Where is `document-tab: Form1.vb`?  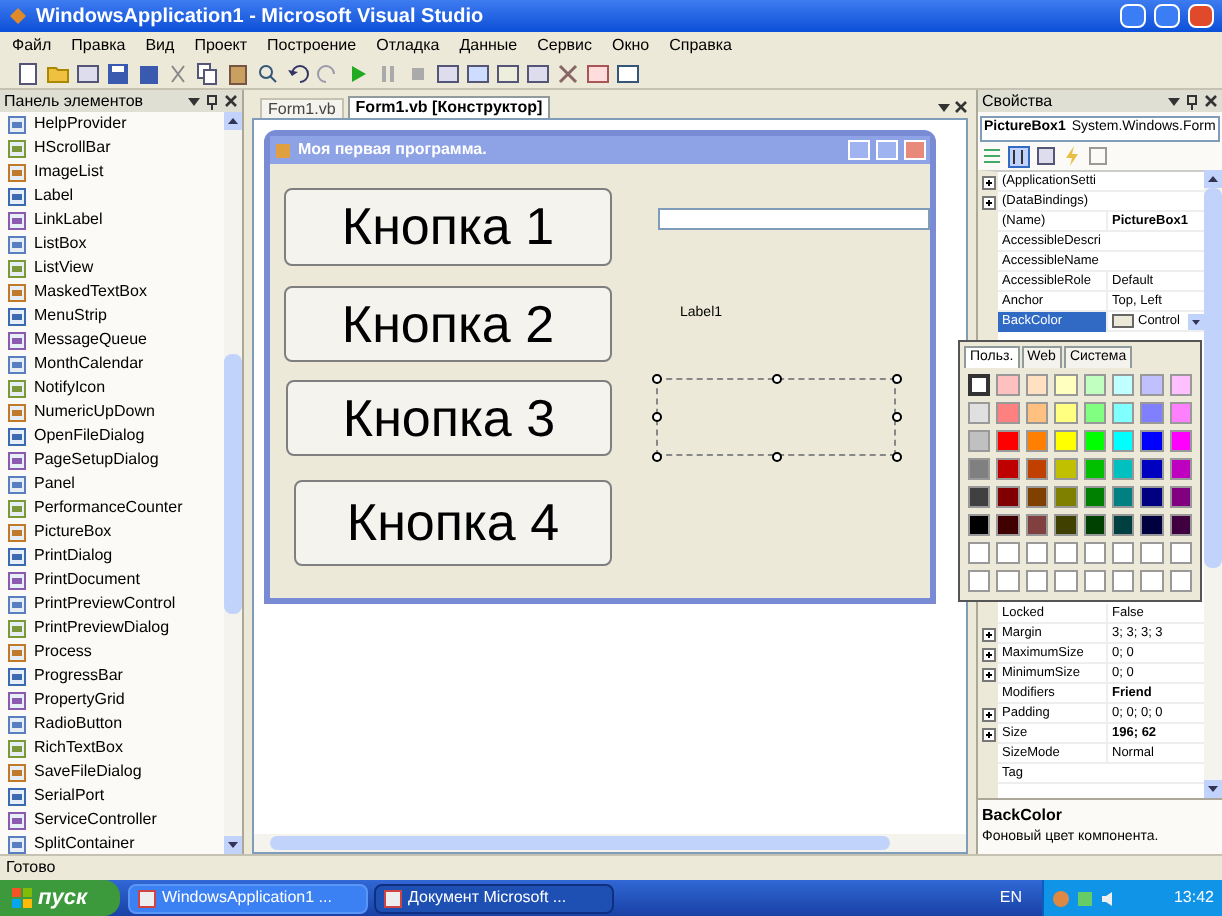
document-tab: Form1.vb is located at coordinates (302, 108).